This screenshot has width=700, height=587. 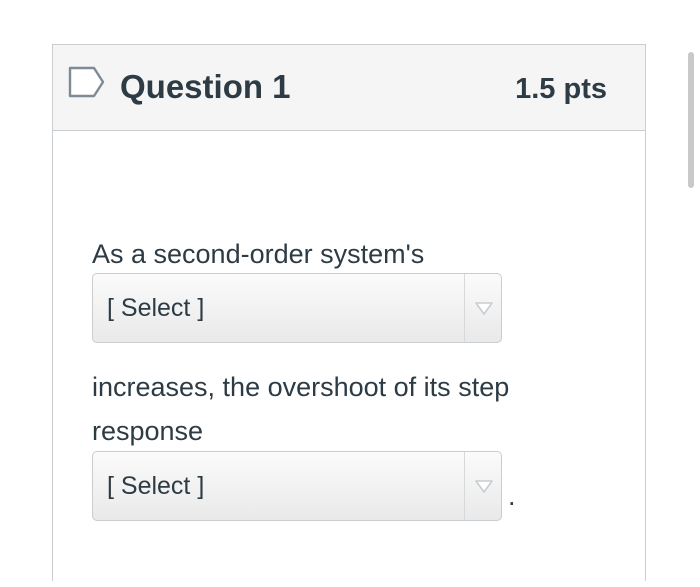 What do you see at coordinates (156, 308) in the screenshot?
I see `dropdown-1-value: [ Select ]` at bounding box center [156, 308].